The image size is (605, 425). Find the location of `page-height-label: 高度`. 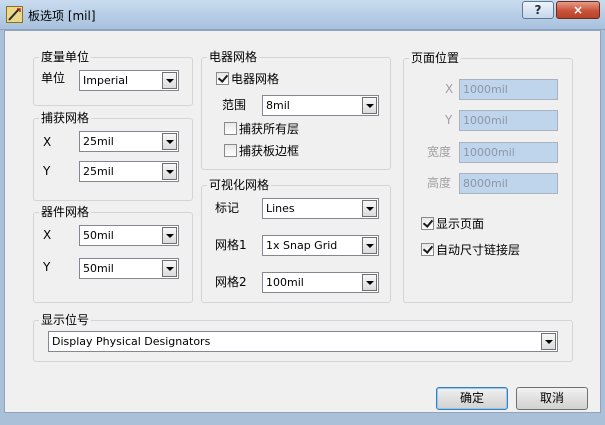

page-height-label: 高度 is located at coordinates (439, 183).